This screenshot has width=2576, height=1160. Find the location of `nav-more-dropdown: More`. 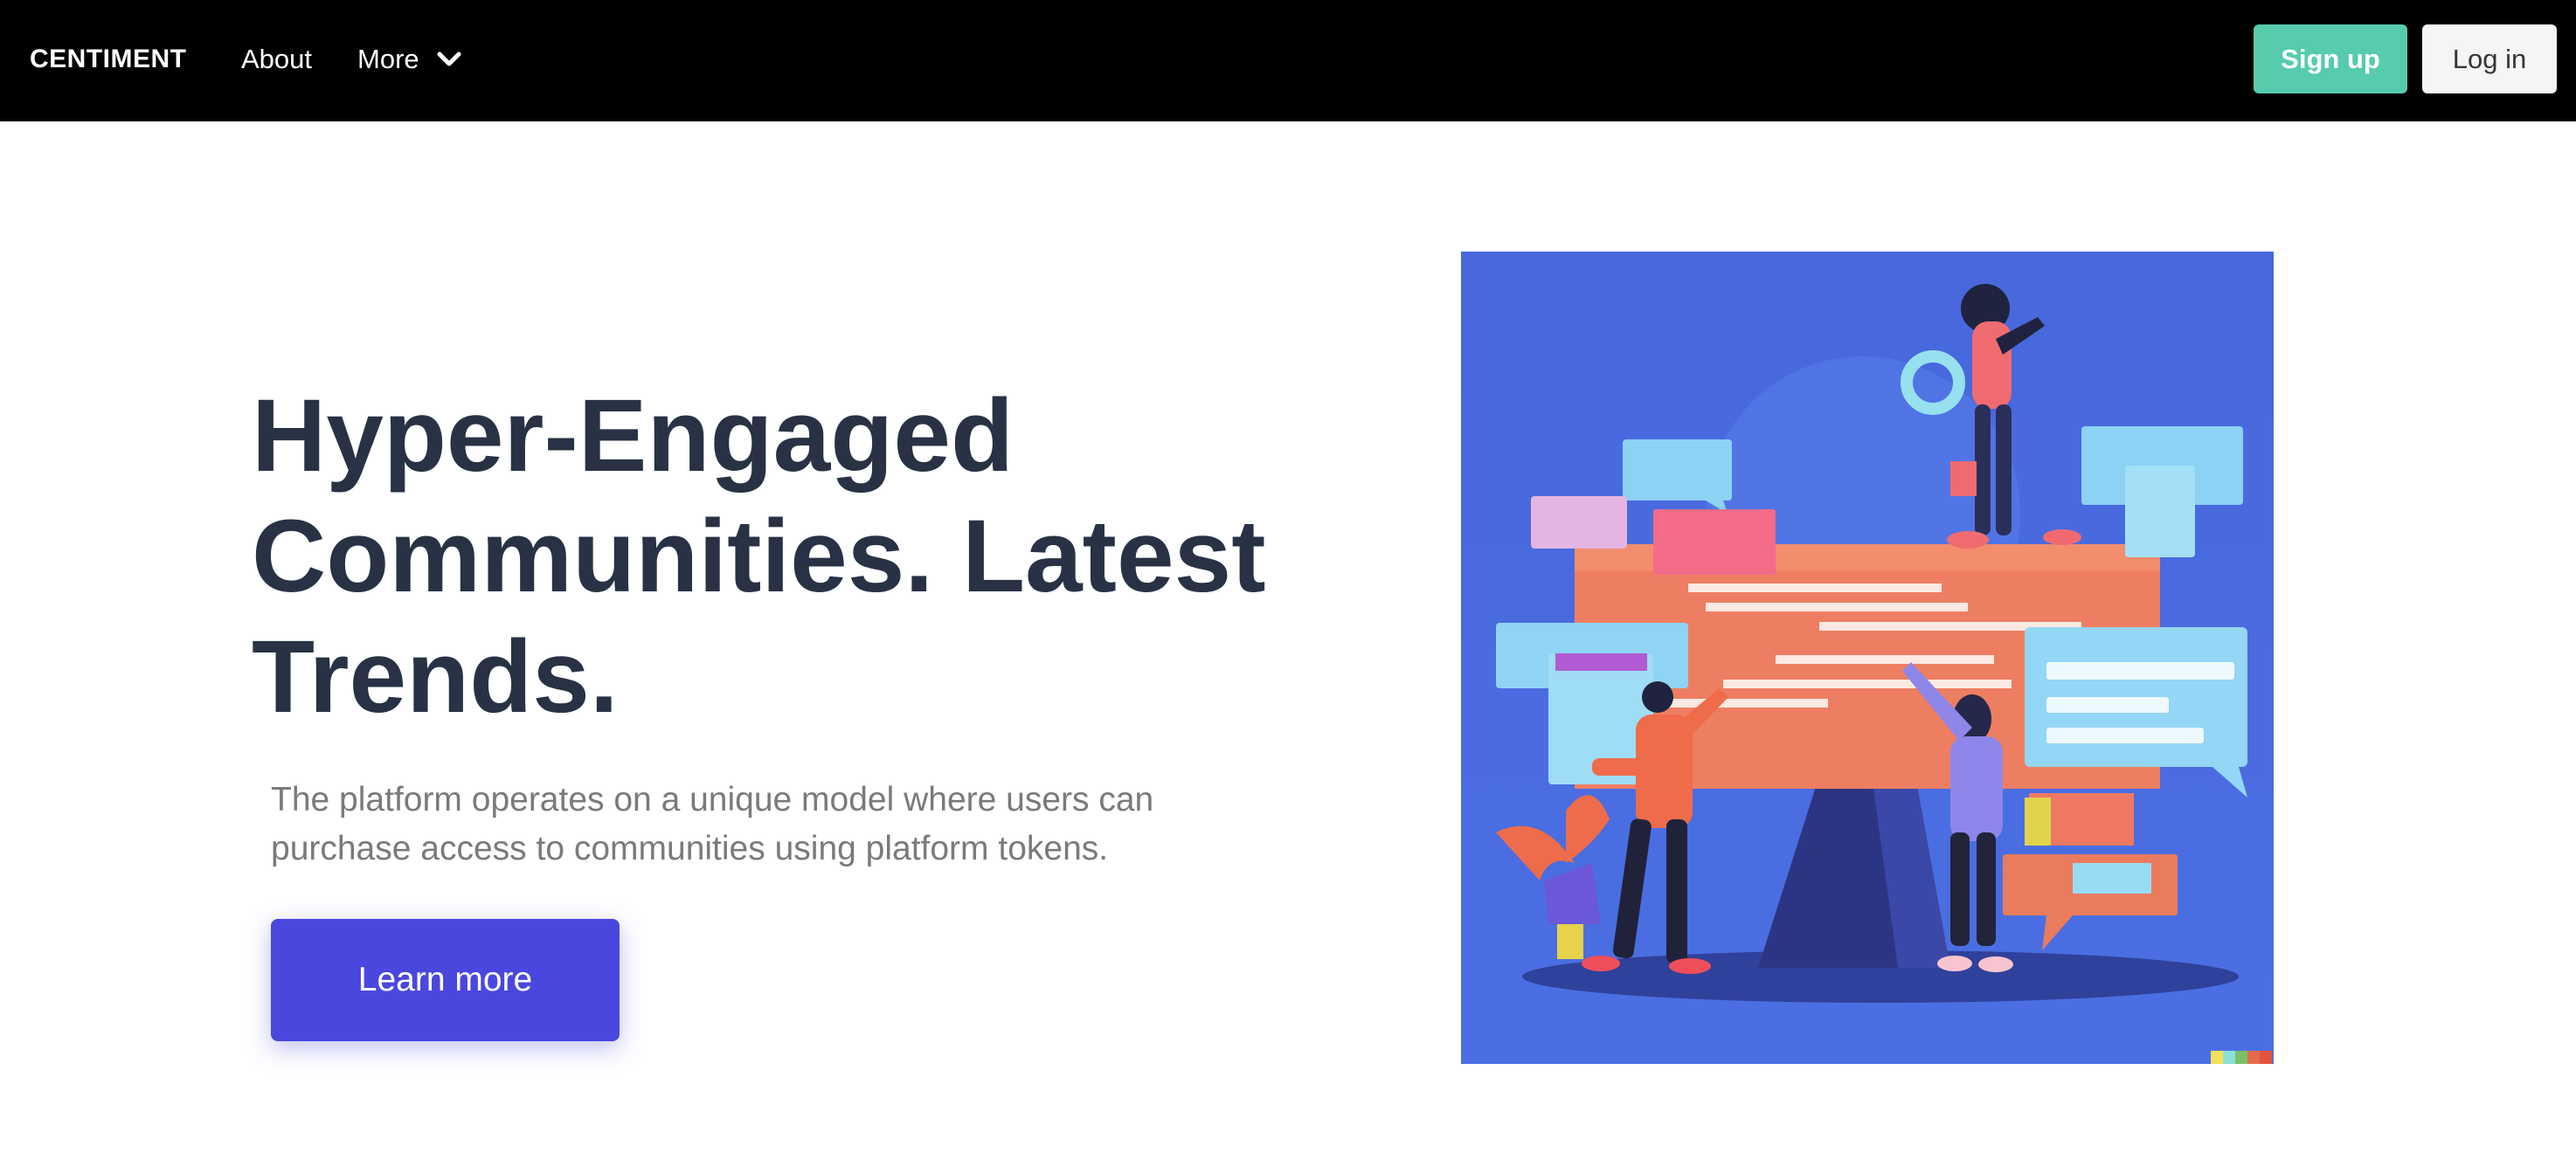

nav-more-dropdown: More is located at coordinates (409, 59).